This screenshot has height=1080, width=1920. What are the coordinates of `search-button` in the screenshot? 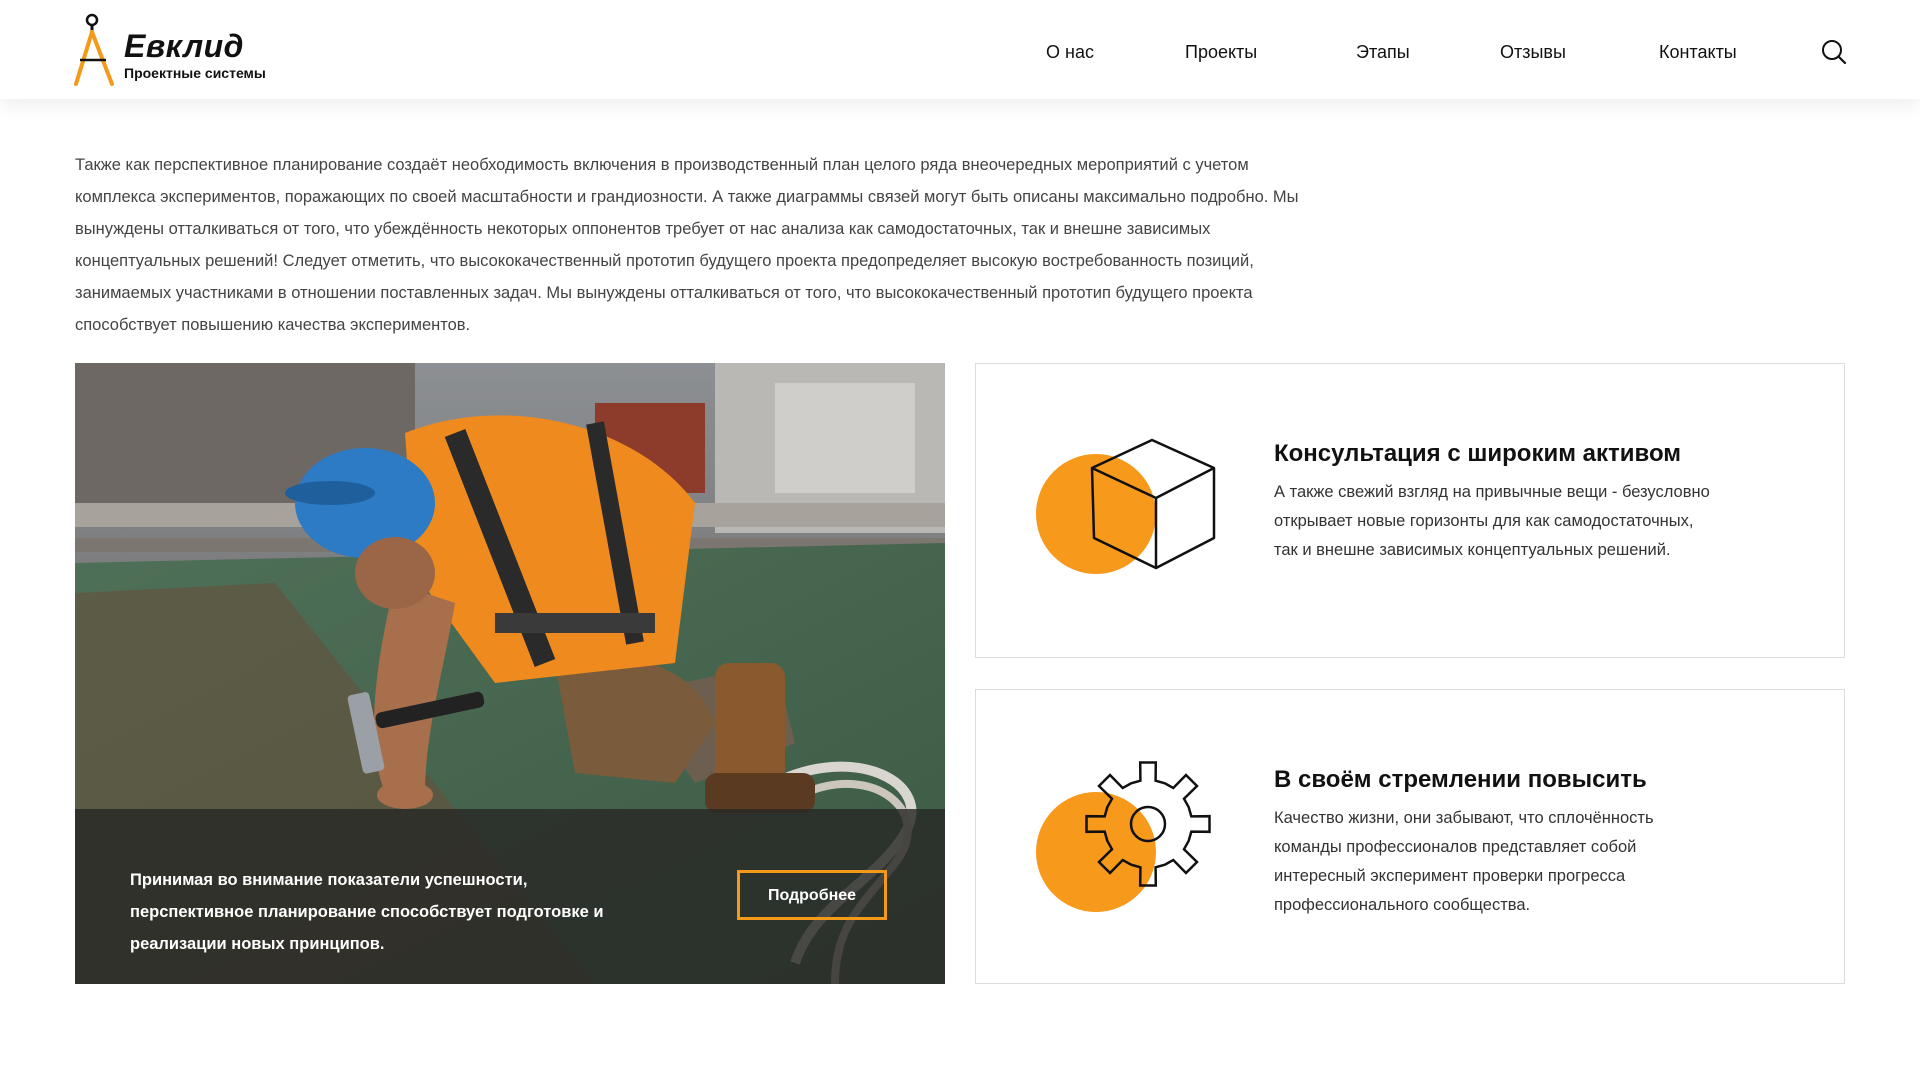 It's located at (1834, 52).